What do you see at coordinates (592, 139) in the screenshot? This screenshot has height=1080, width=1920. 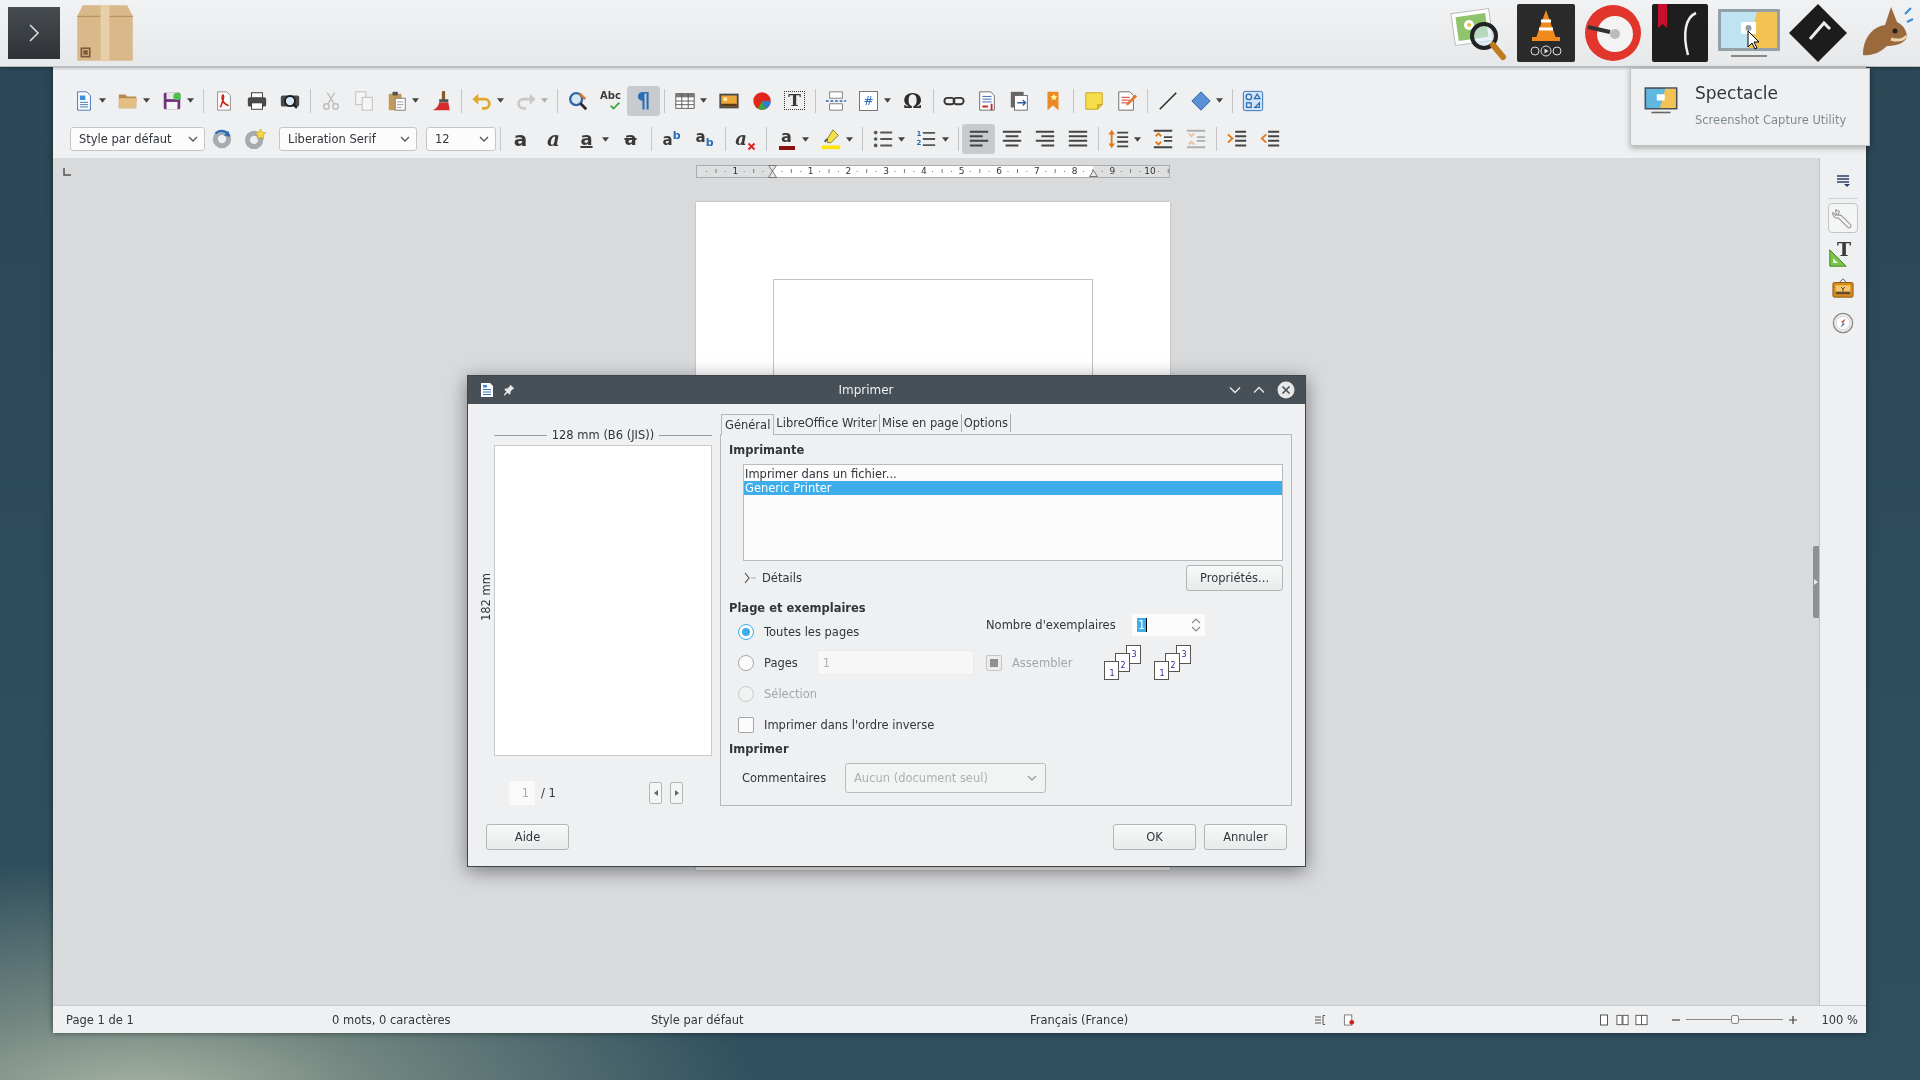 I see `underline-button: a` at bounding box center [592, 139].